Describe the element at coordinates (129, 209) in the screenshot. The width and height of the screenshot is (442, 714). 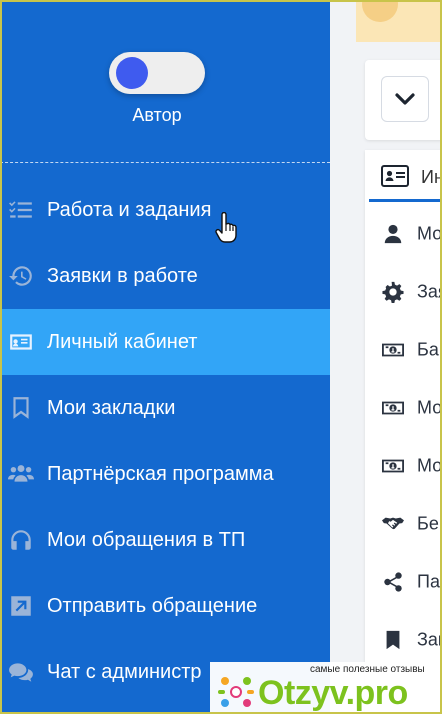
I see `sidebar-item-label: Работа и задания` at that location.